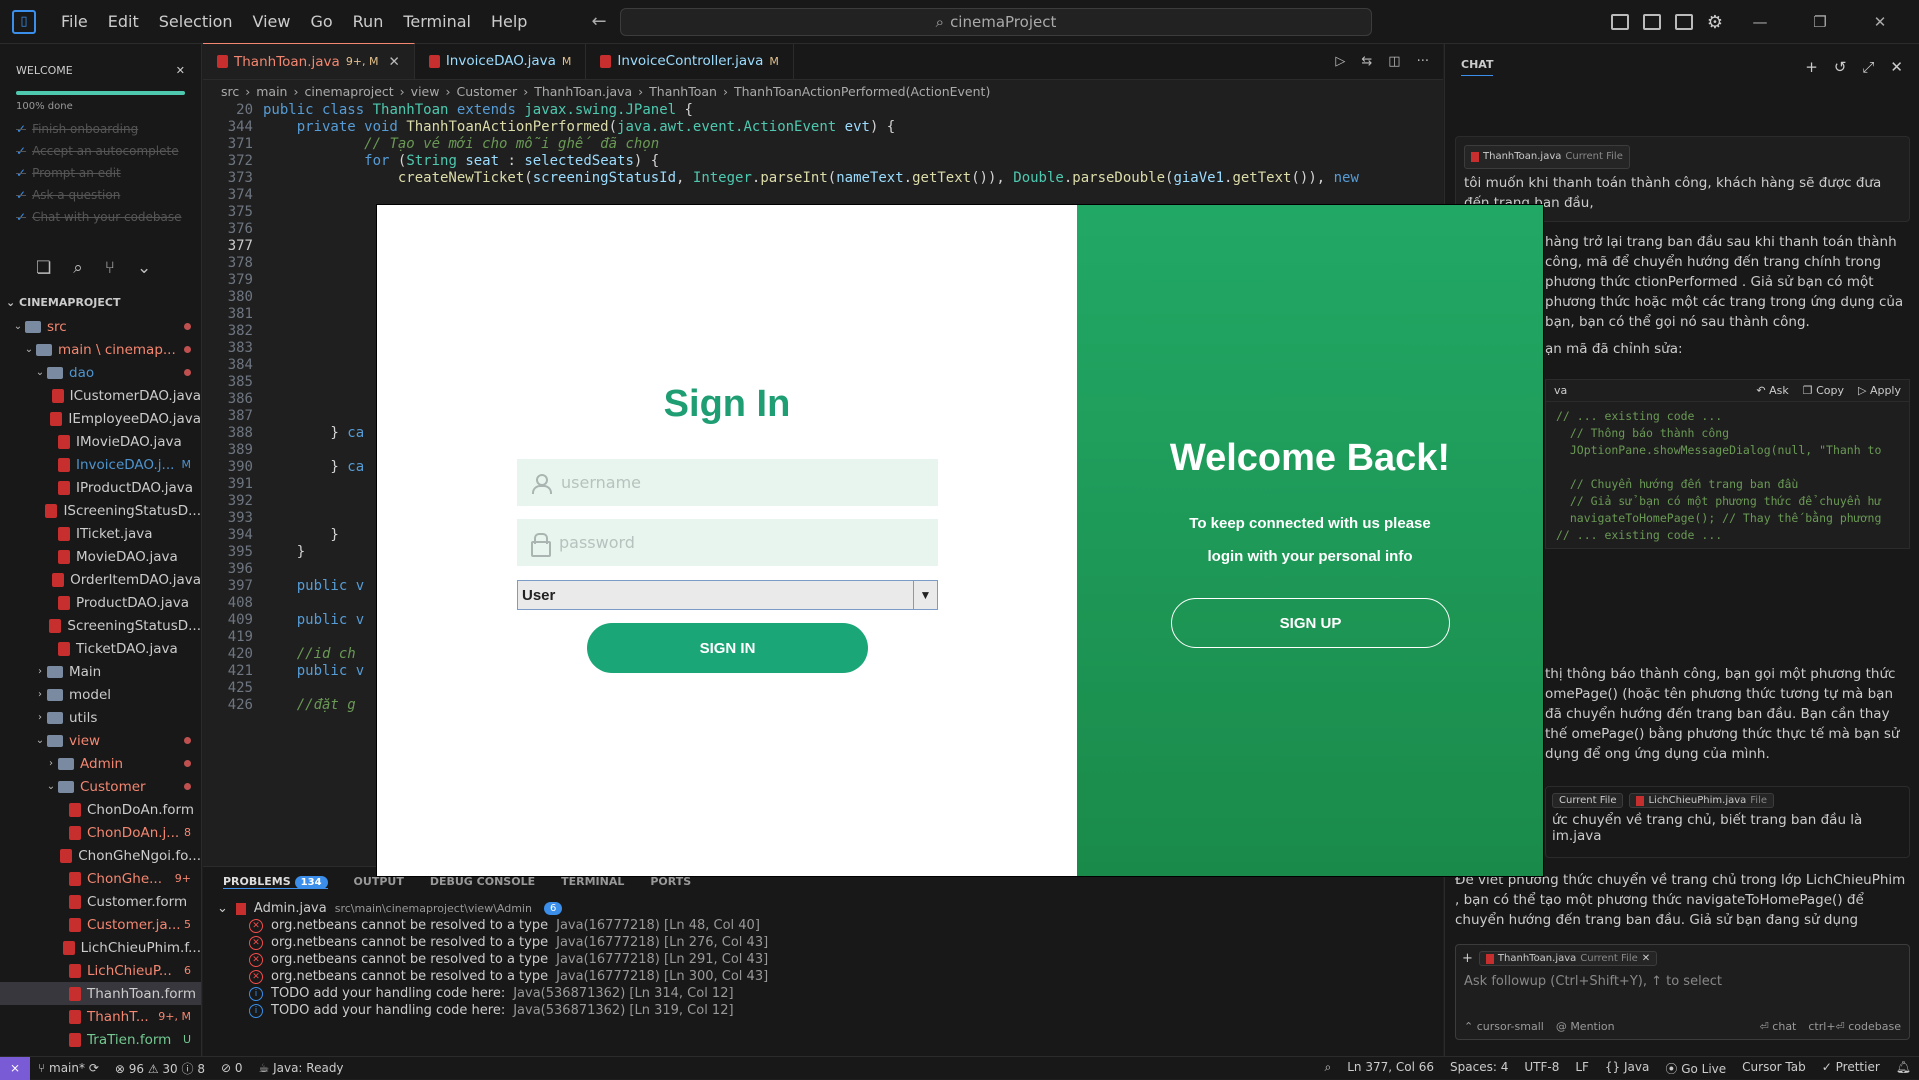  Describe the element at coordinates (1702, 800) in the screenshot. I see `file-chip: LichChieuPhim.java File` at that location.